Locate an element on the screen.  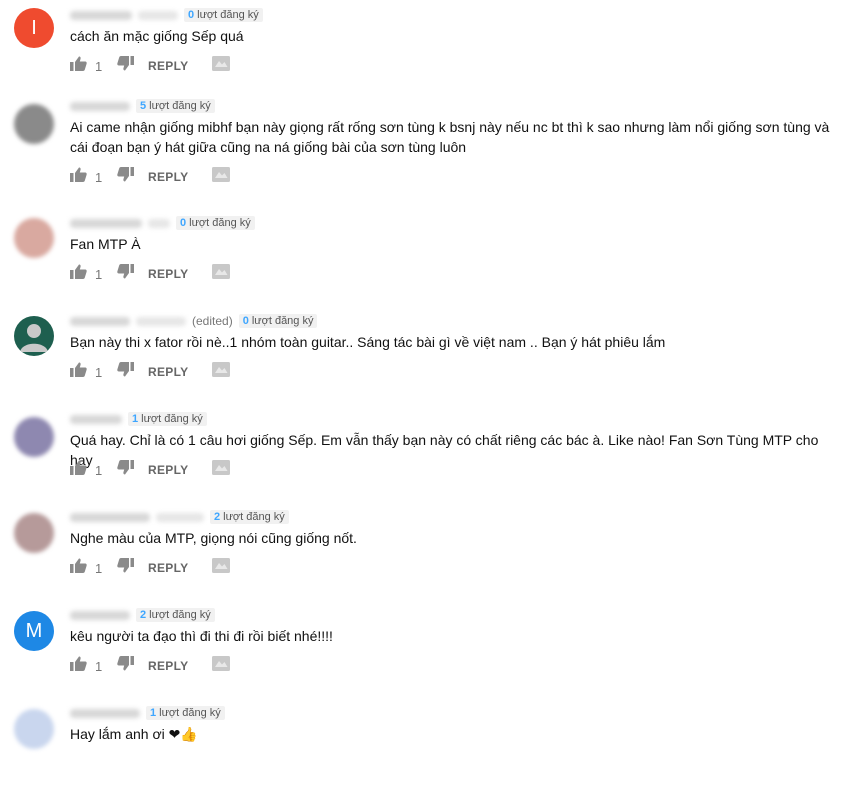
subscriber-badge: 1 lượt đăng ký is located at coordinates (167, 419).